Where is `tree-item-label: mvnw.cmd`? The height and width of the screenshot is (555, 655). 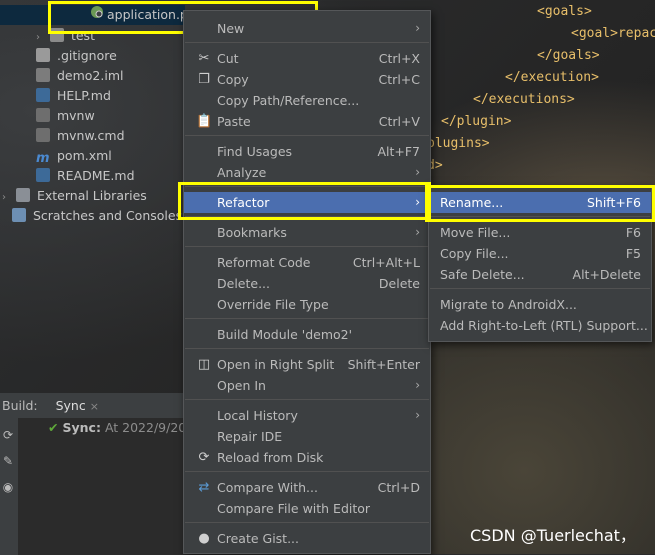 tree-item-label: mvnw.cmd is located at coordinates (90, 135).